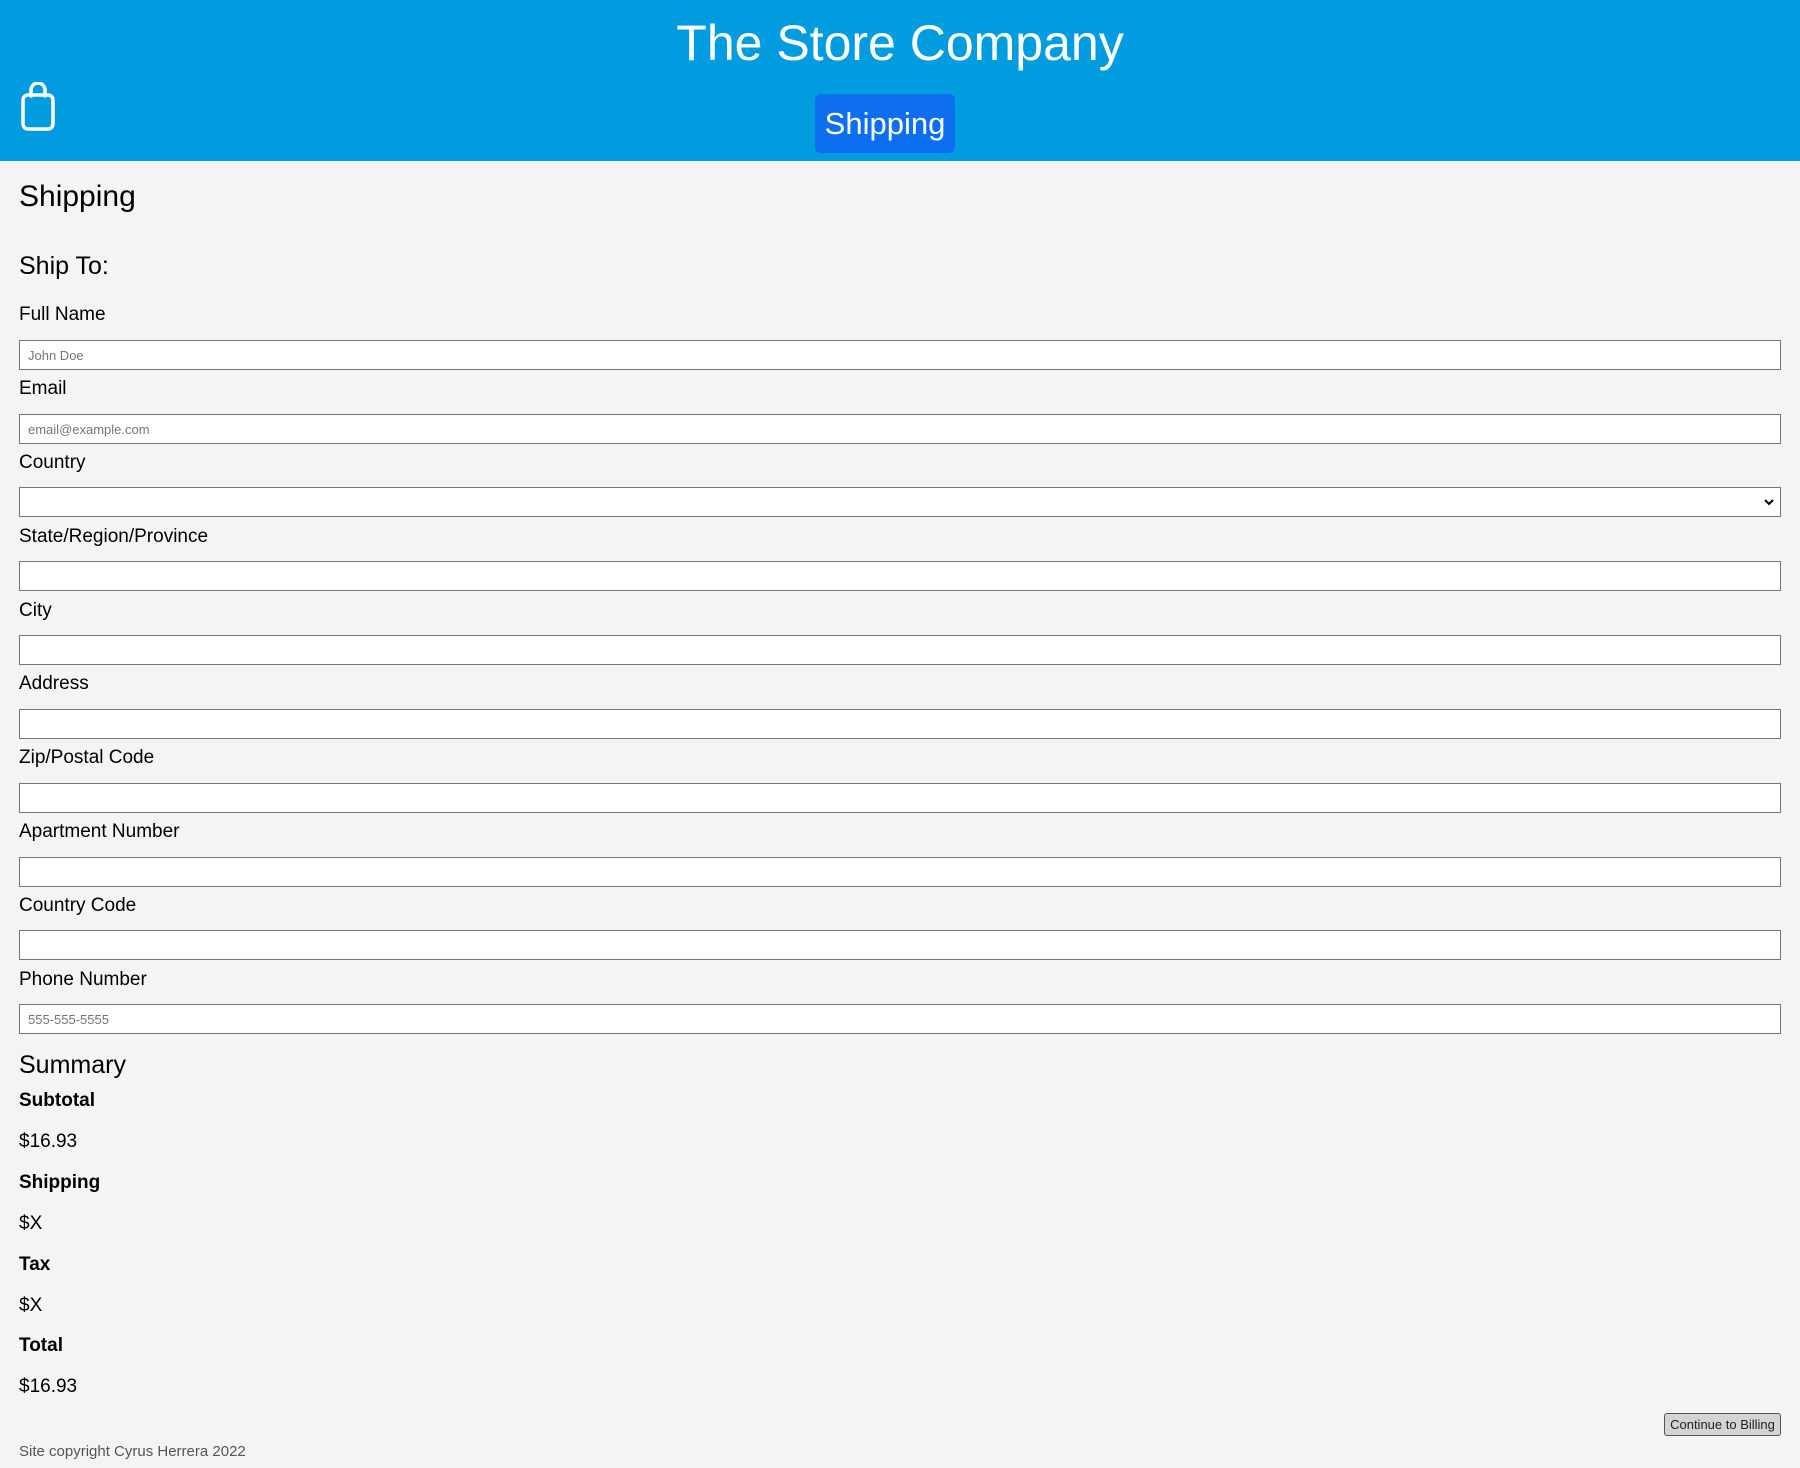 This screenshot has height=1468, width=1800. Describe the element at coordinates (900, 429) in the screenshot. I see `email-input` at that location.